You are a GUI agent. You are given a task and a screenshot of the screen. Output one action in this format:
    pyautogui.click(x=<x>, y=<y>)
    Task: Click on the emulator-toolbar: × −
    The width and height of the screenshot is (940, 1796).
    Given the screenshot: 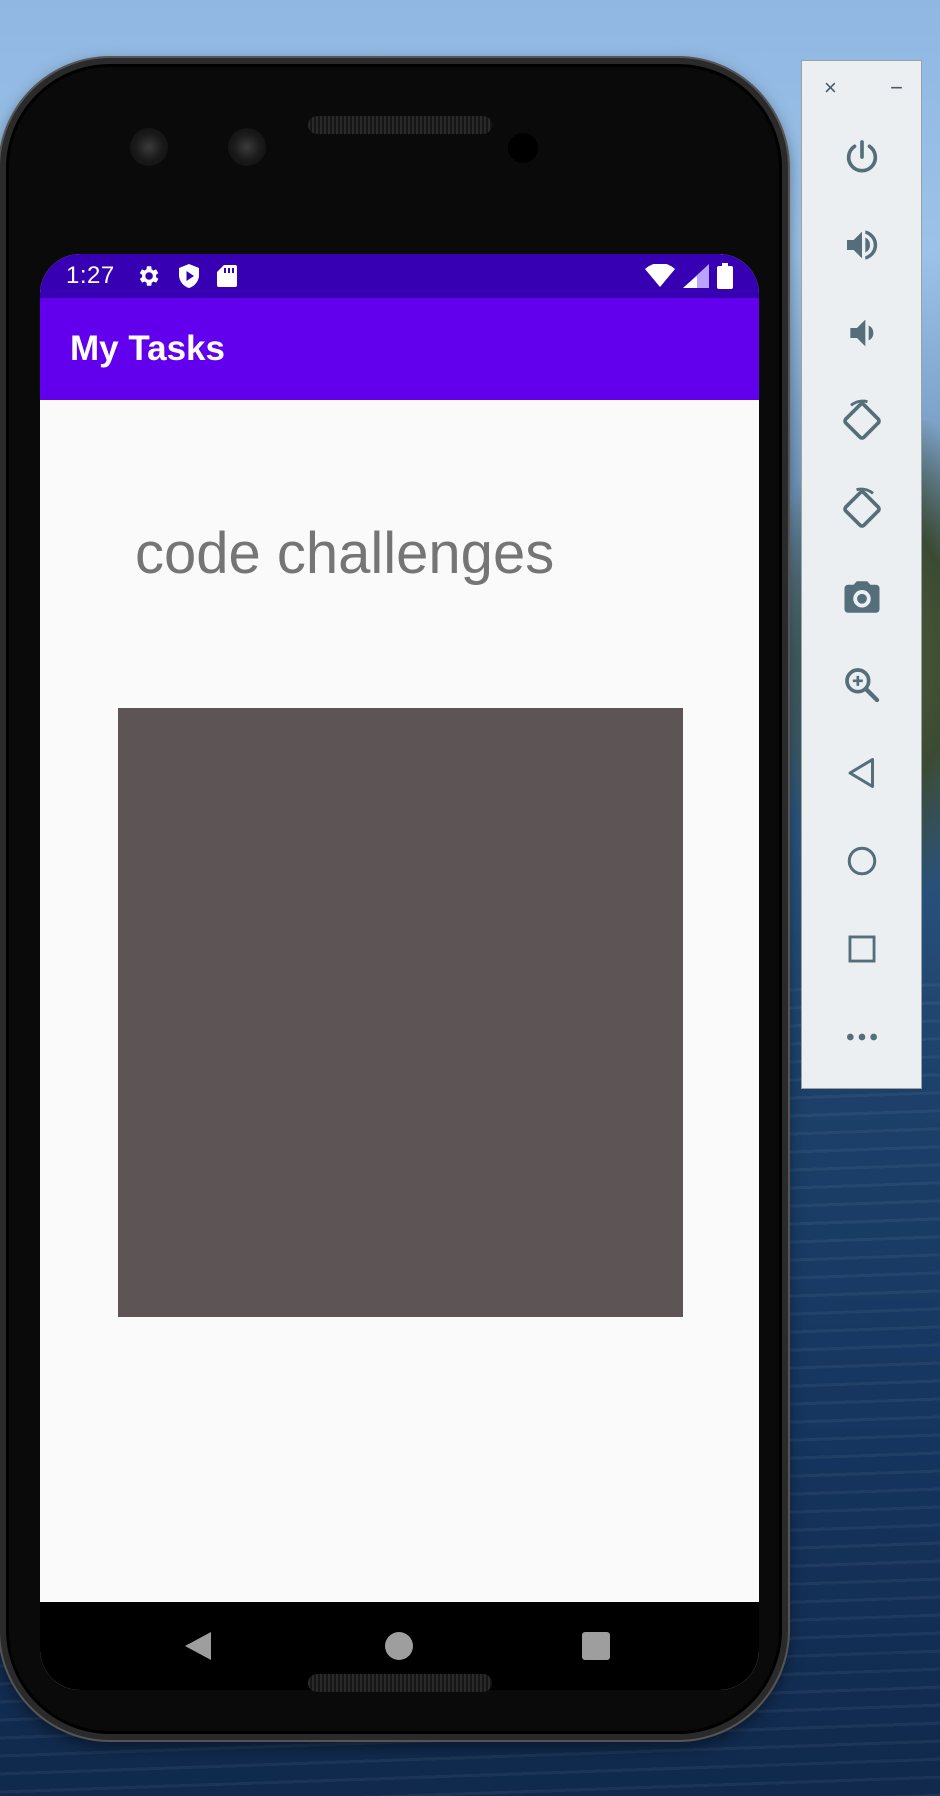 What is the action you would take?
    pyautogui.click(x=861, y=574)
    